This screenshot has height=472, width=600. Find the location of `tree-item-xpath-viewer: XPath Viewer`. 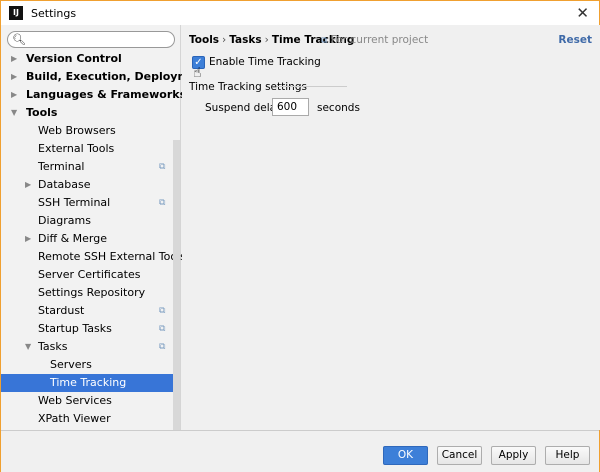

tree-item-xpath-viewer: XPath Viewer is located at coordinates (87, 419).